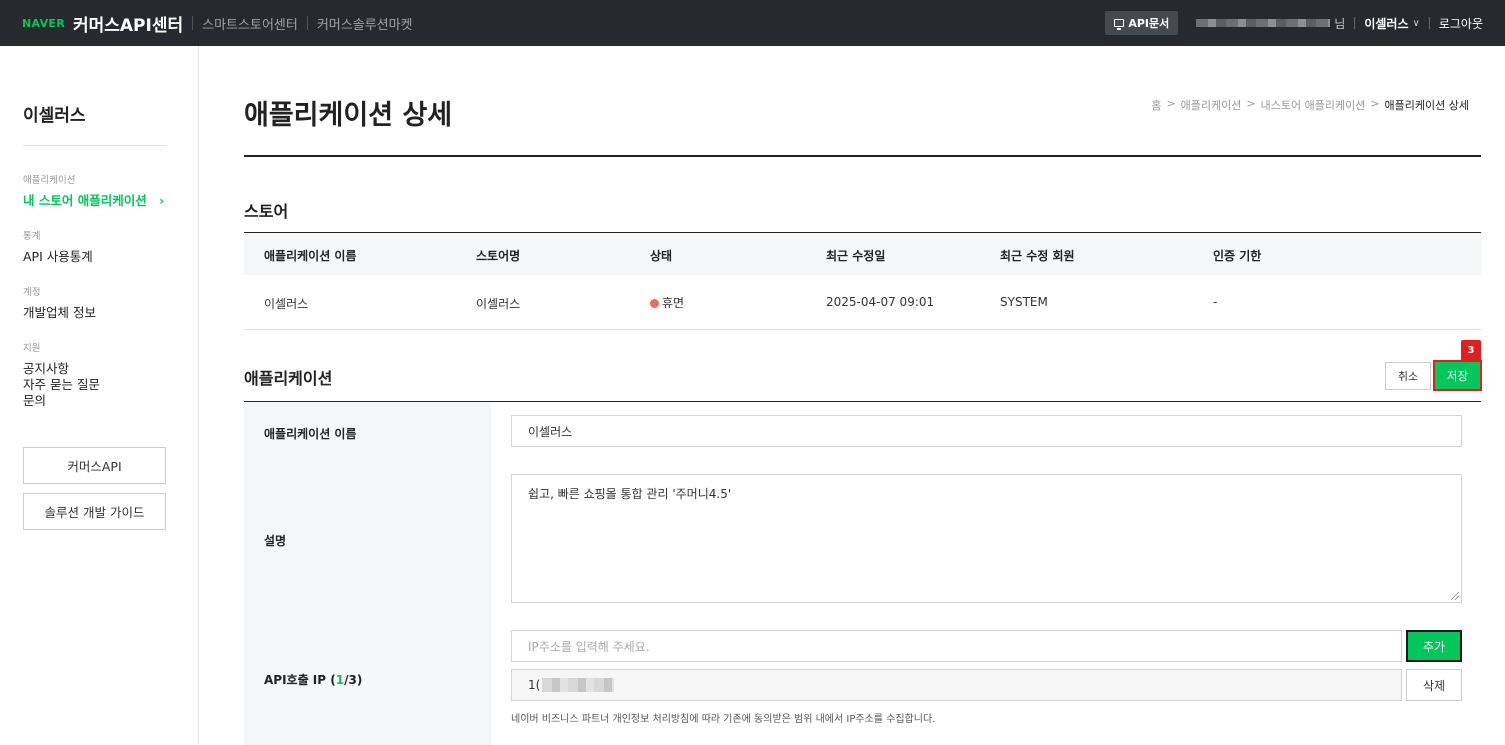 The height and width of the screenshot is (745, 1505). What do you see at coordinates (673, 303) in the screenshot?
I see `status-label: 휴면` at bounding box center [673, 303].